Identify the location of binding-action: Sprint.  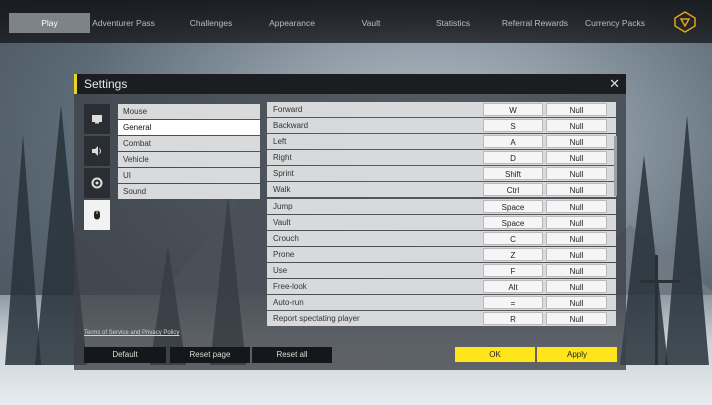
(283, 174).